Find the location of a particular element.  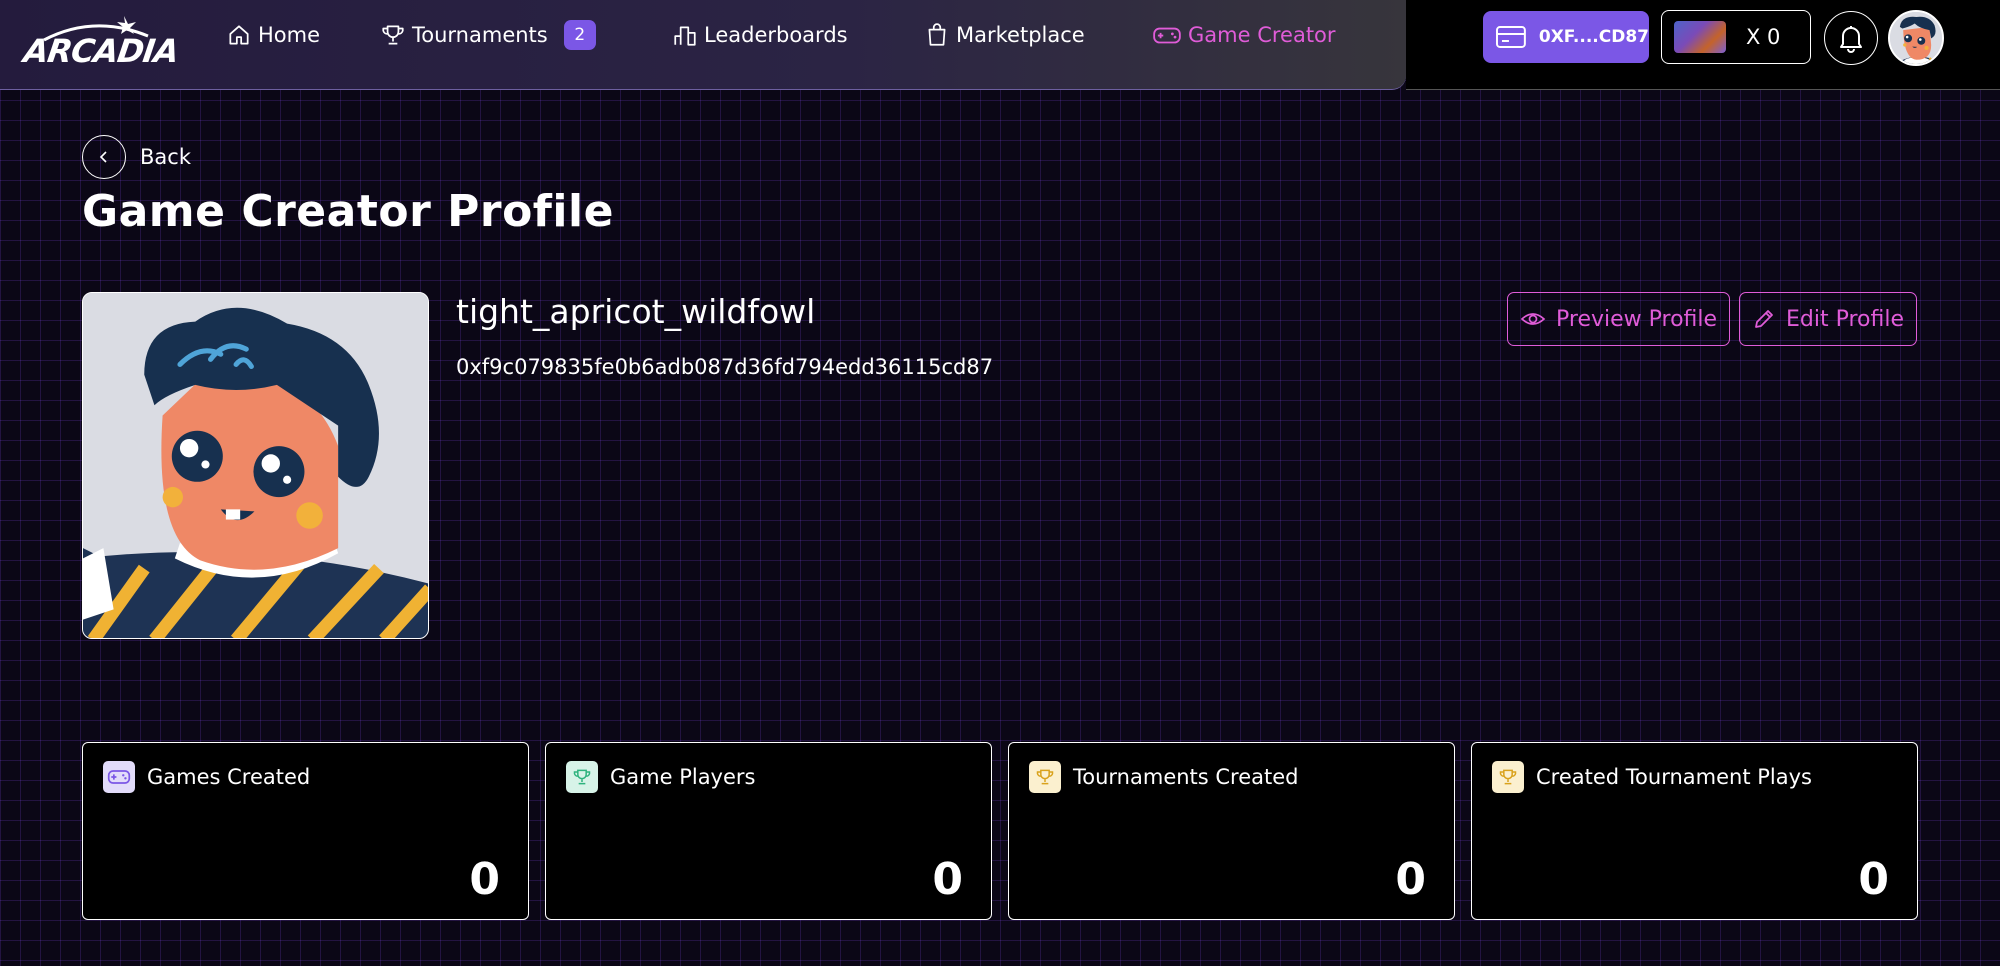

stat-card-created-tournament-plays: Created Tournament Plays 0 is located at coordinates (1694, 831).